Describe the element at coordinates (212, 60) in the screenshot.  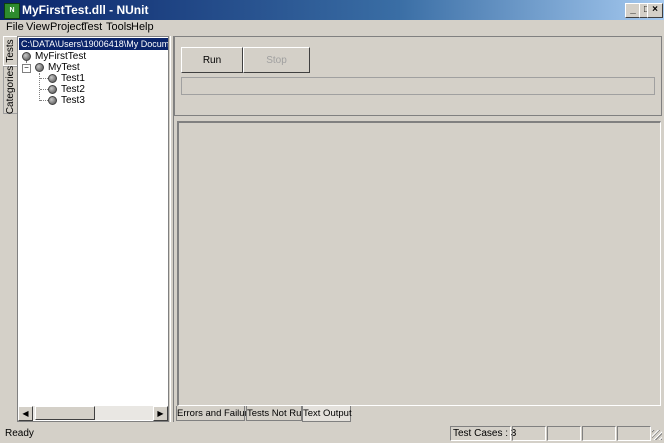
I see `run-button: Run` at that location.